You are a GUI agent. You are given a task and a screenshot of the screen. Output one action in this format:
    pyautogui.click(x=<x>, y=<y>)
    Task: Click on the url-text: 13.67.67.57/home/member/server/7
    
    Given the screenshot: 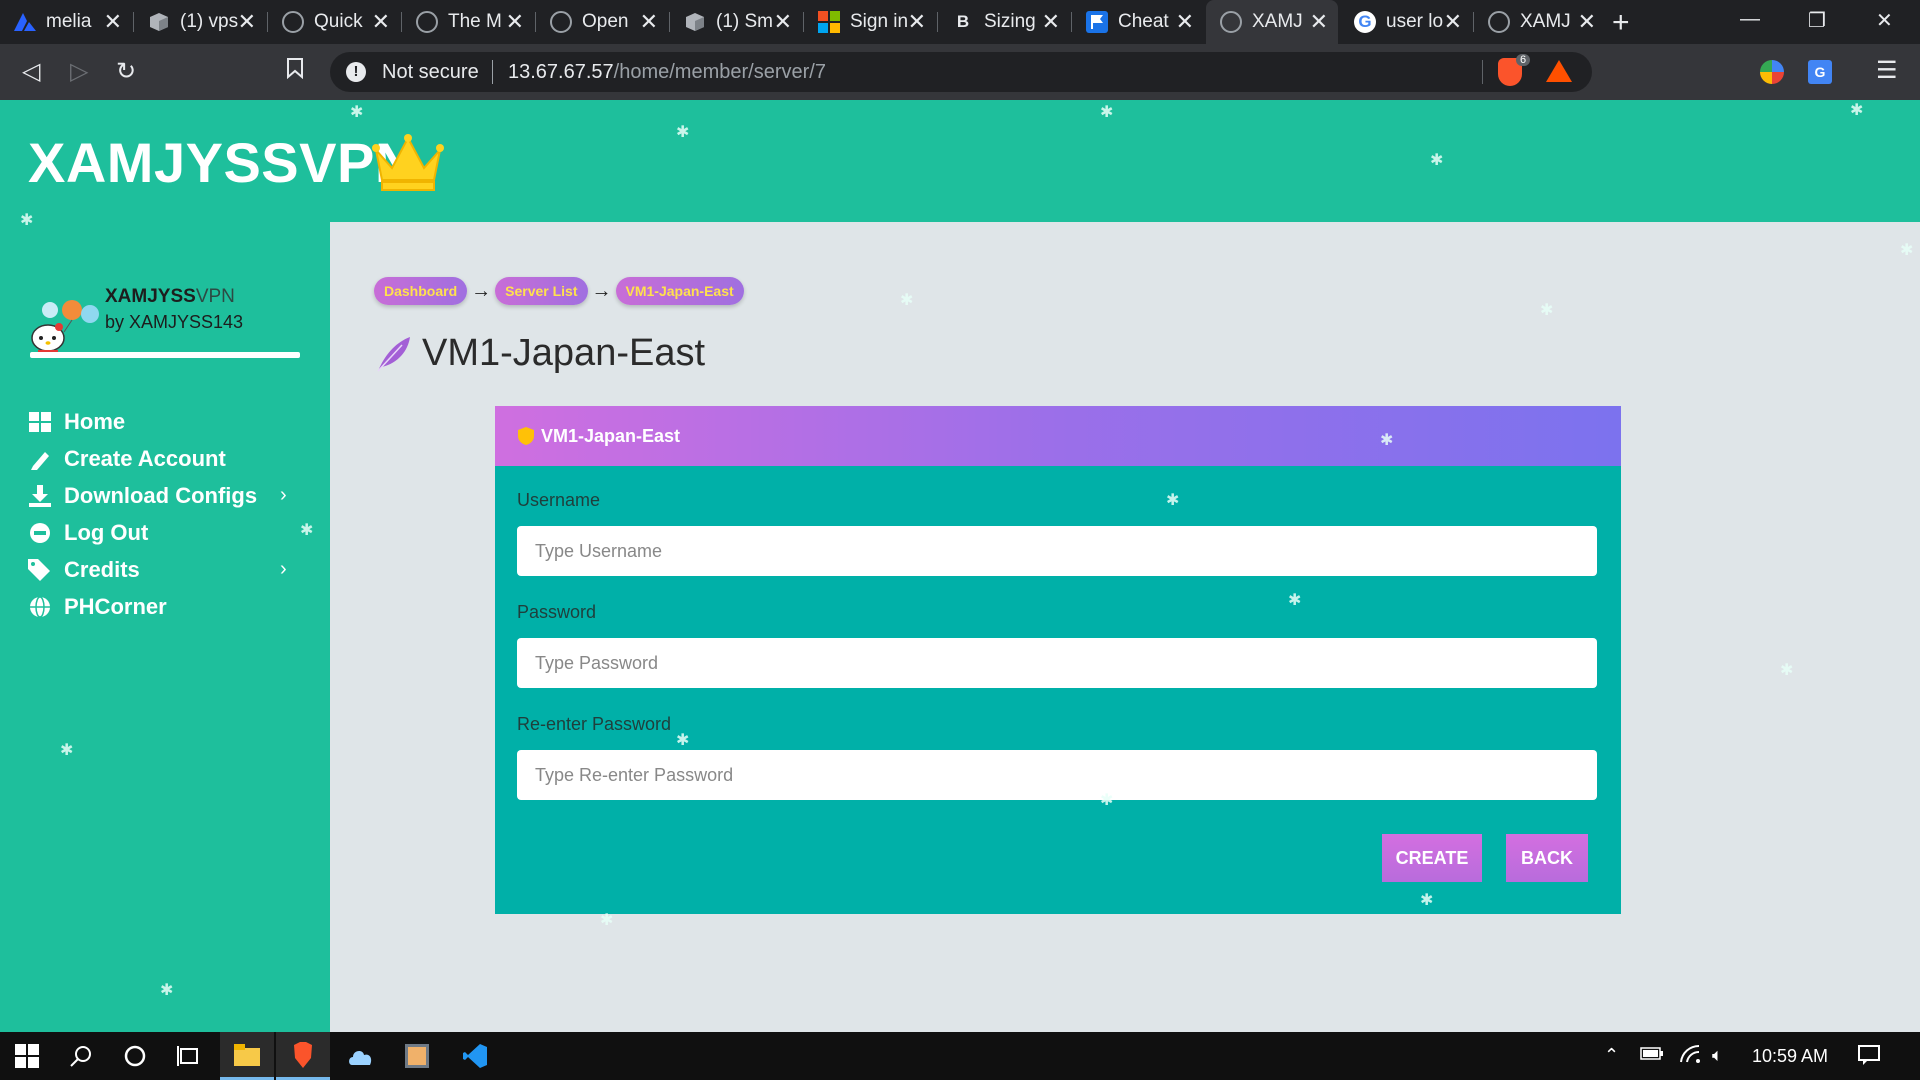 What is the action you would take?
    pyautogui.click(x=667, y=72)
    